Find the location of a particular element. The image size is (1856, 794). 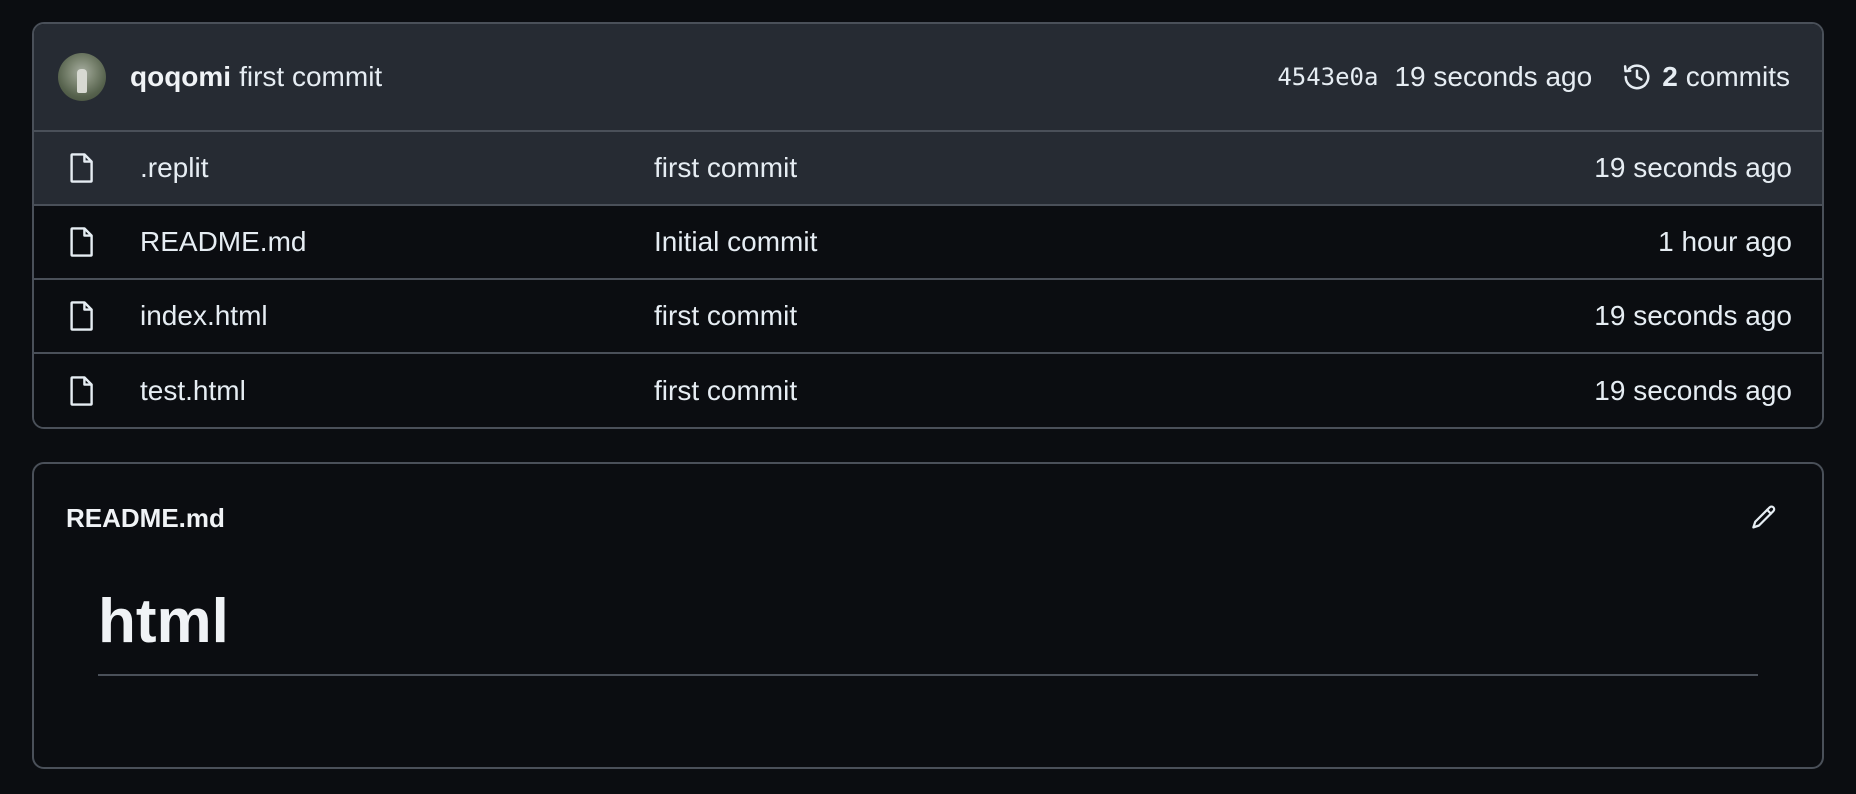

commit-sha-link: 4543e0a is located at coordinates (1327, 77).